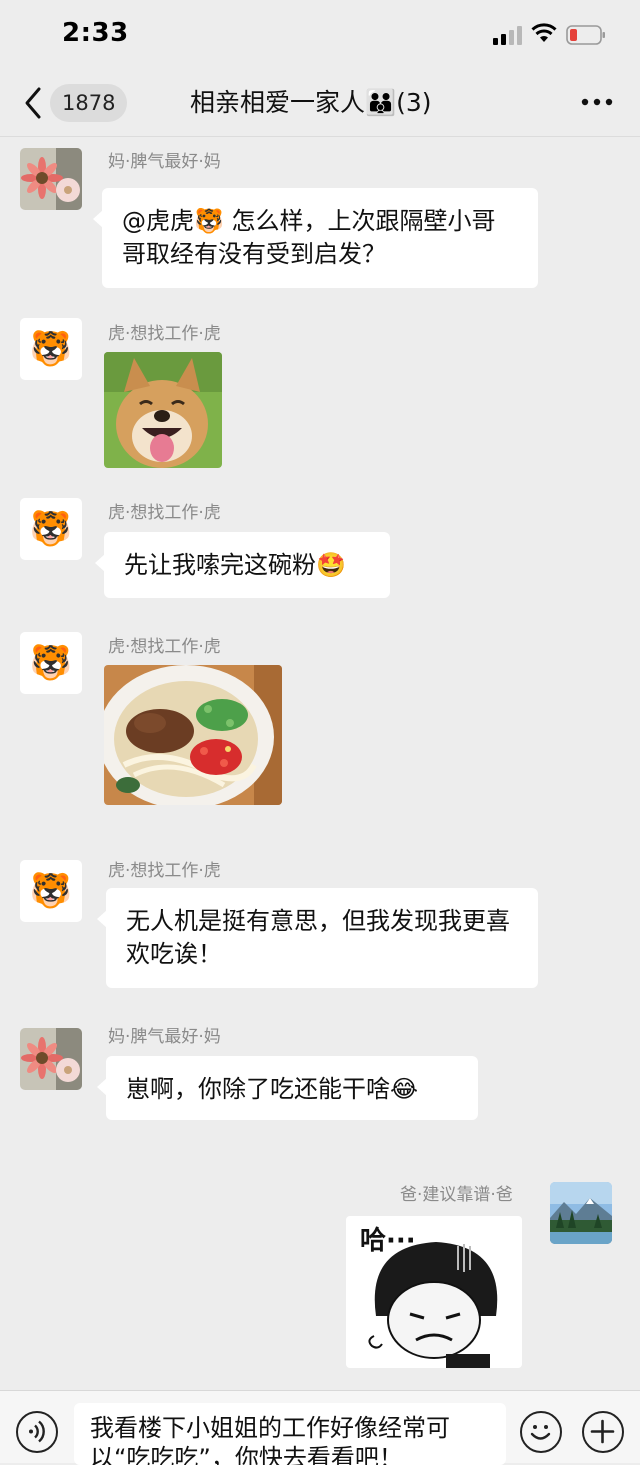  Describe the element at coordinates (507, 35) in the screenshot. I see `cellular-signal-icon` at that location.